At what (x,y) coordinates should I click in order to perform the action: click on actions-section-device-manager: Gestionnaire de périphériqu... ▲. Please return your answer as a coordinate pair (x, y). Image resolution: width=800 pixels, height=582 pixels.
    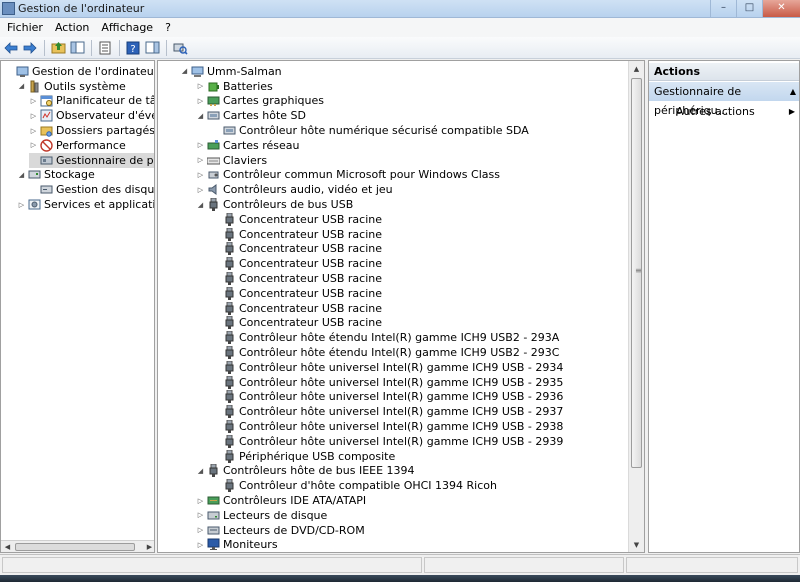
    Looking at the image, I should click on (724, 99).